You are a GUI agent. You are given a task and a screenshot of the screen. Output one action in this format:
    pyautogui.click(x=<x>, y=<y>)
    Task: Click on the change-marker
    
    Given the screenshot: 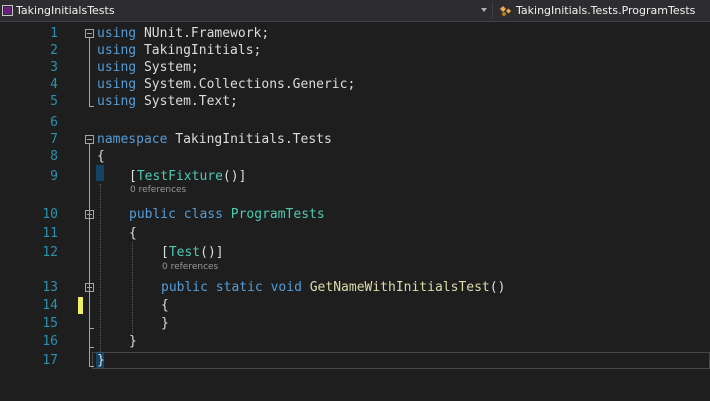 What is the action you would take?
    pyautogui.click(x=80, y=305)
    